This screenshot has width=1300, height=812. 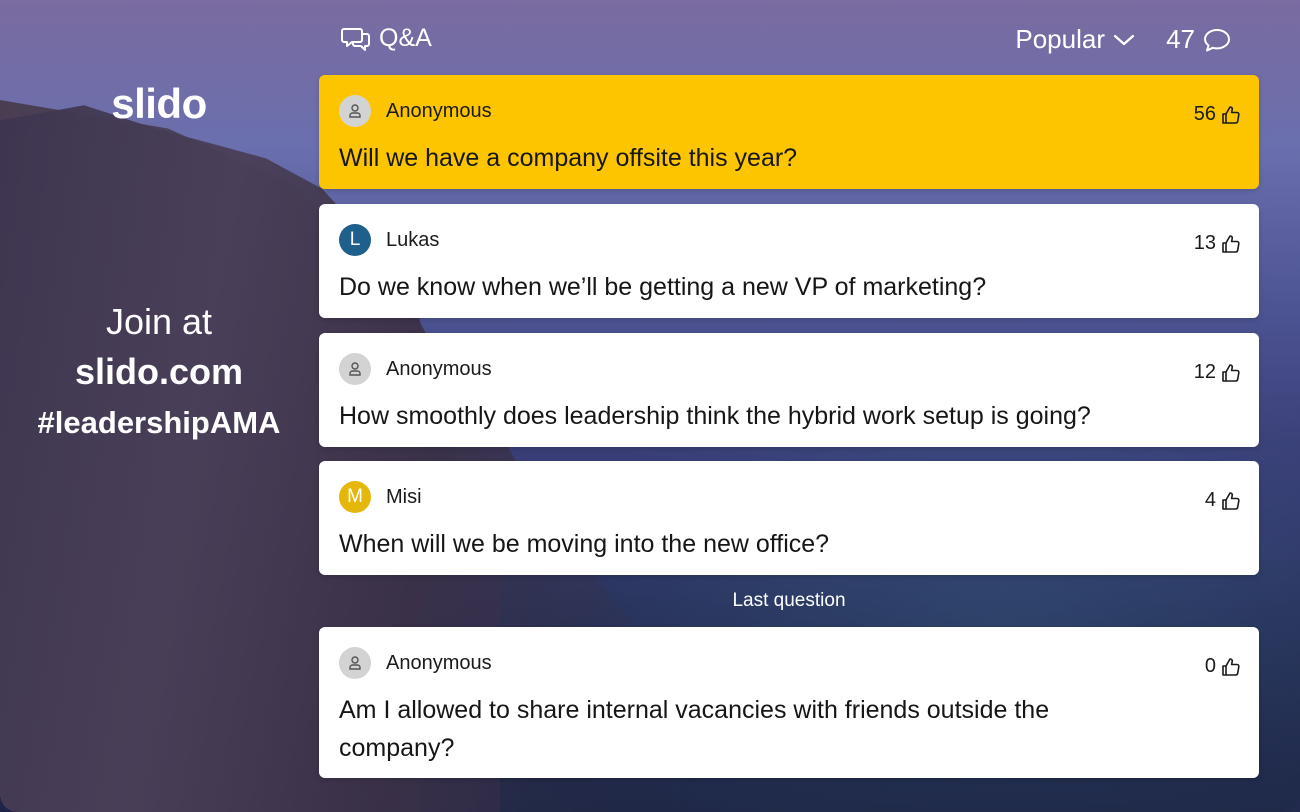 I want to click on slido-logo: slido, so click(x=159, y=103).